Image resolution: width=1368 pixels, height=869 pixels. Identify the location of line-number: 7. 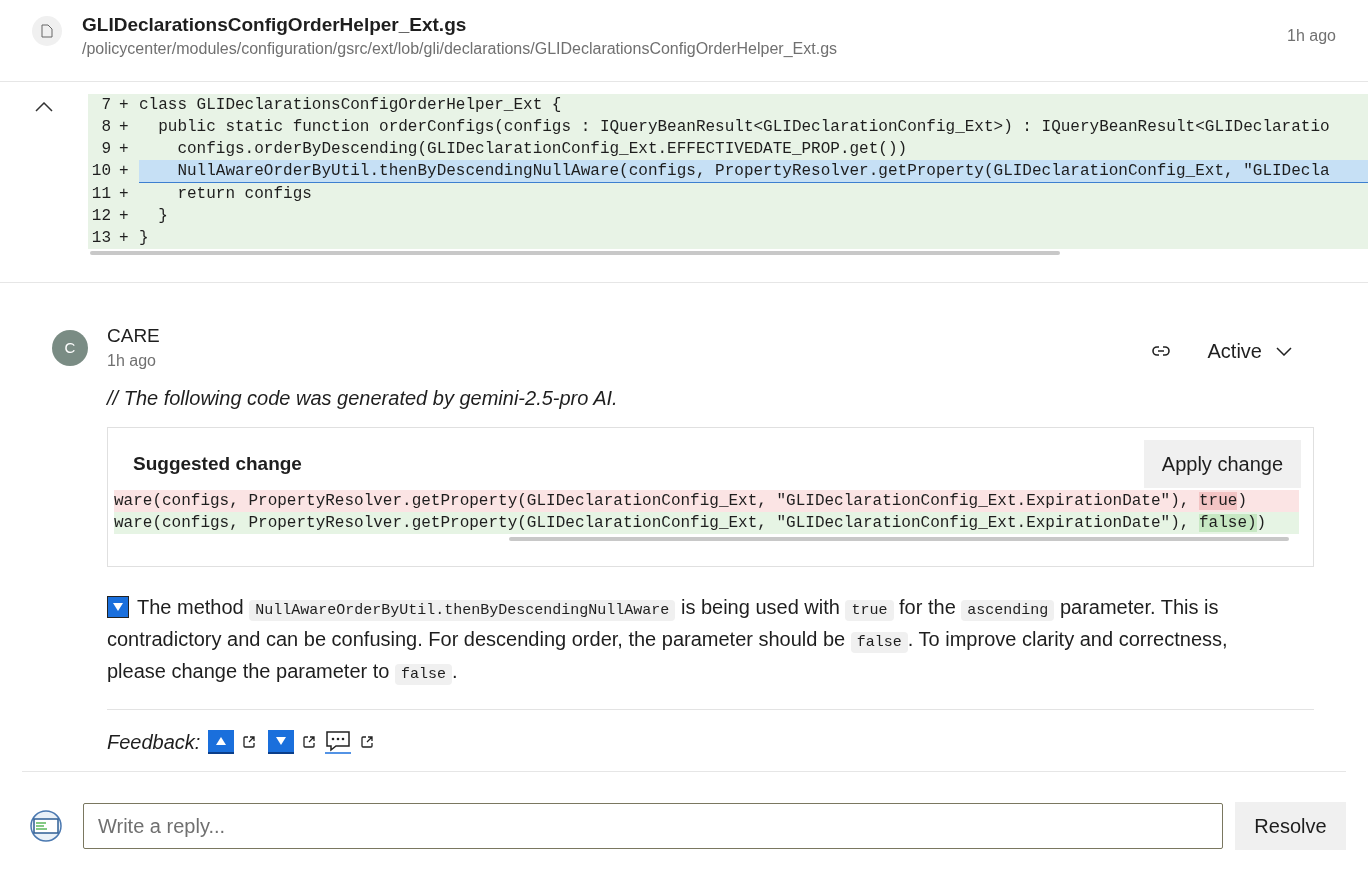
(105, 105).